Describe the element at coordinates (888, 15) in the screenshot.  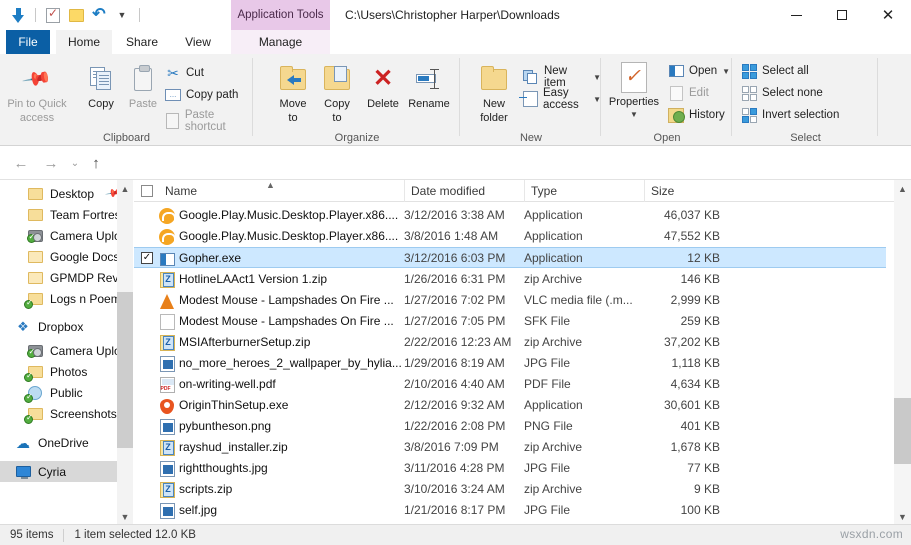
I see `close-button: ✕` at that location.